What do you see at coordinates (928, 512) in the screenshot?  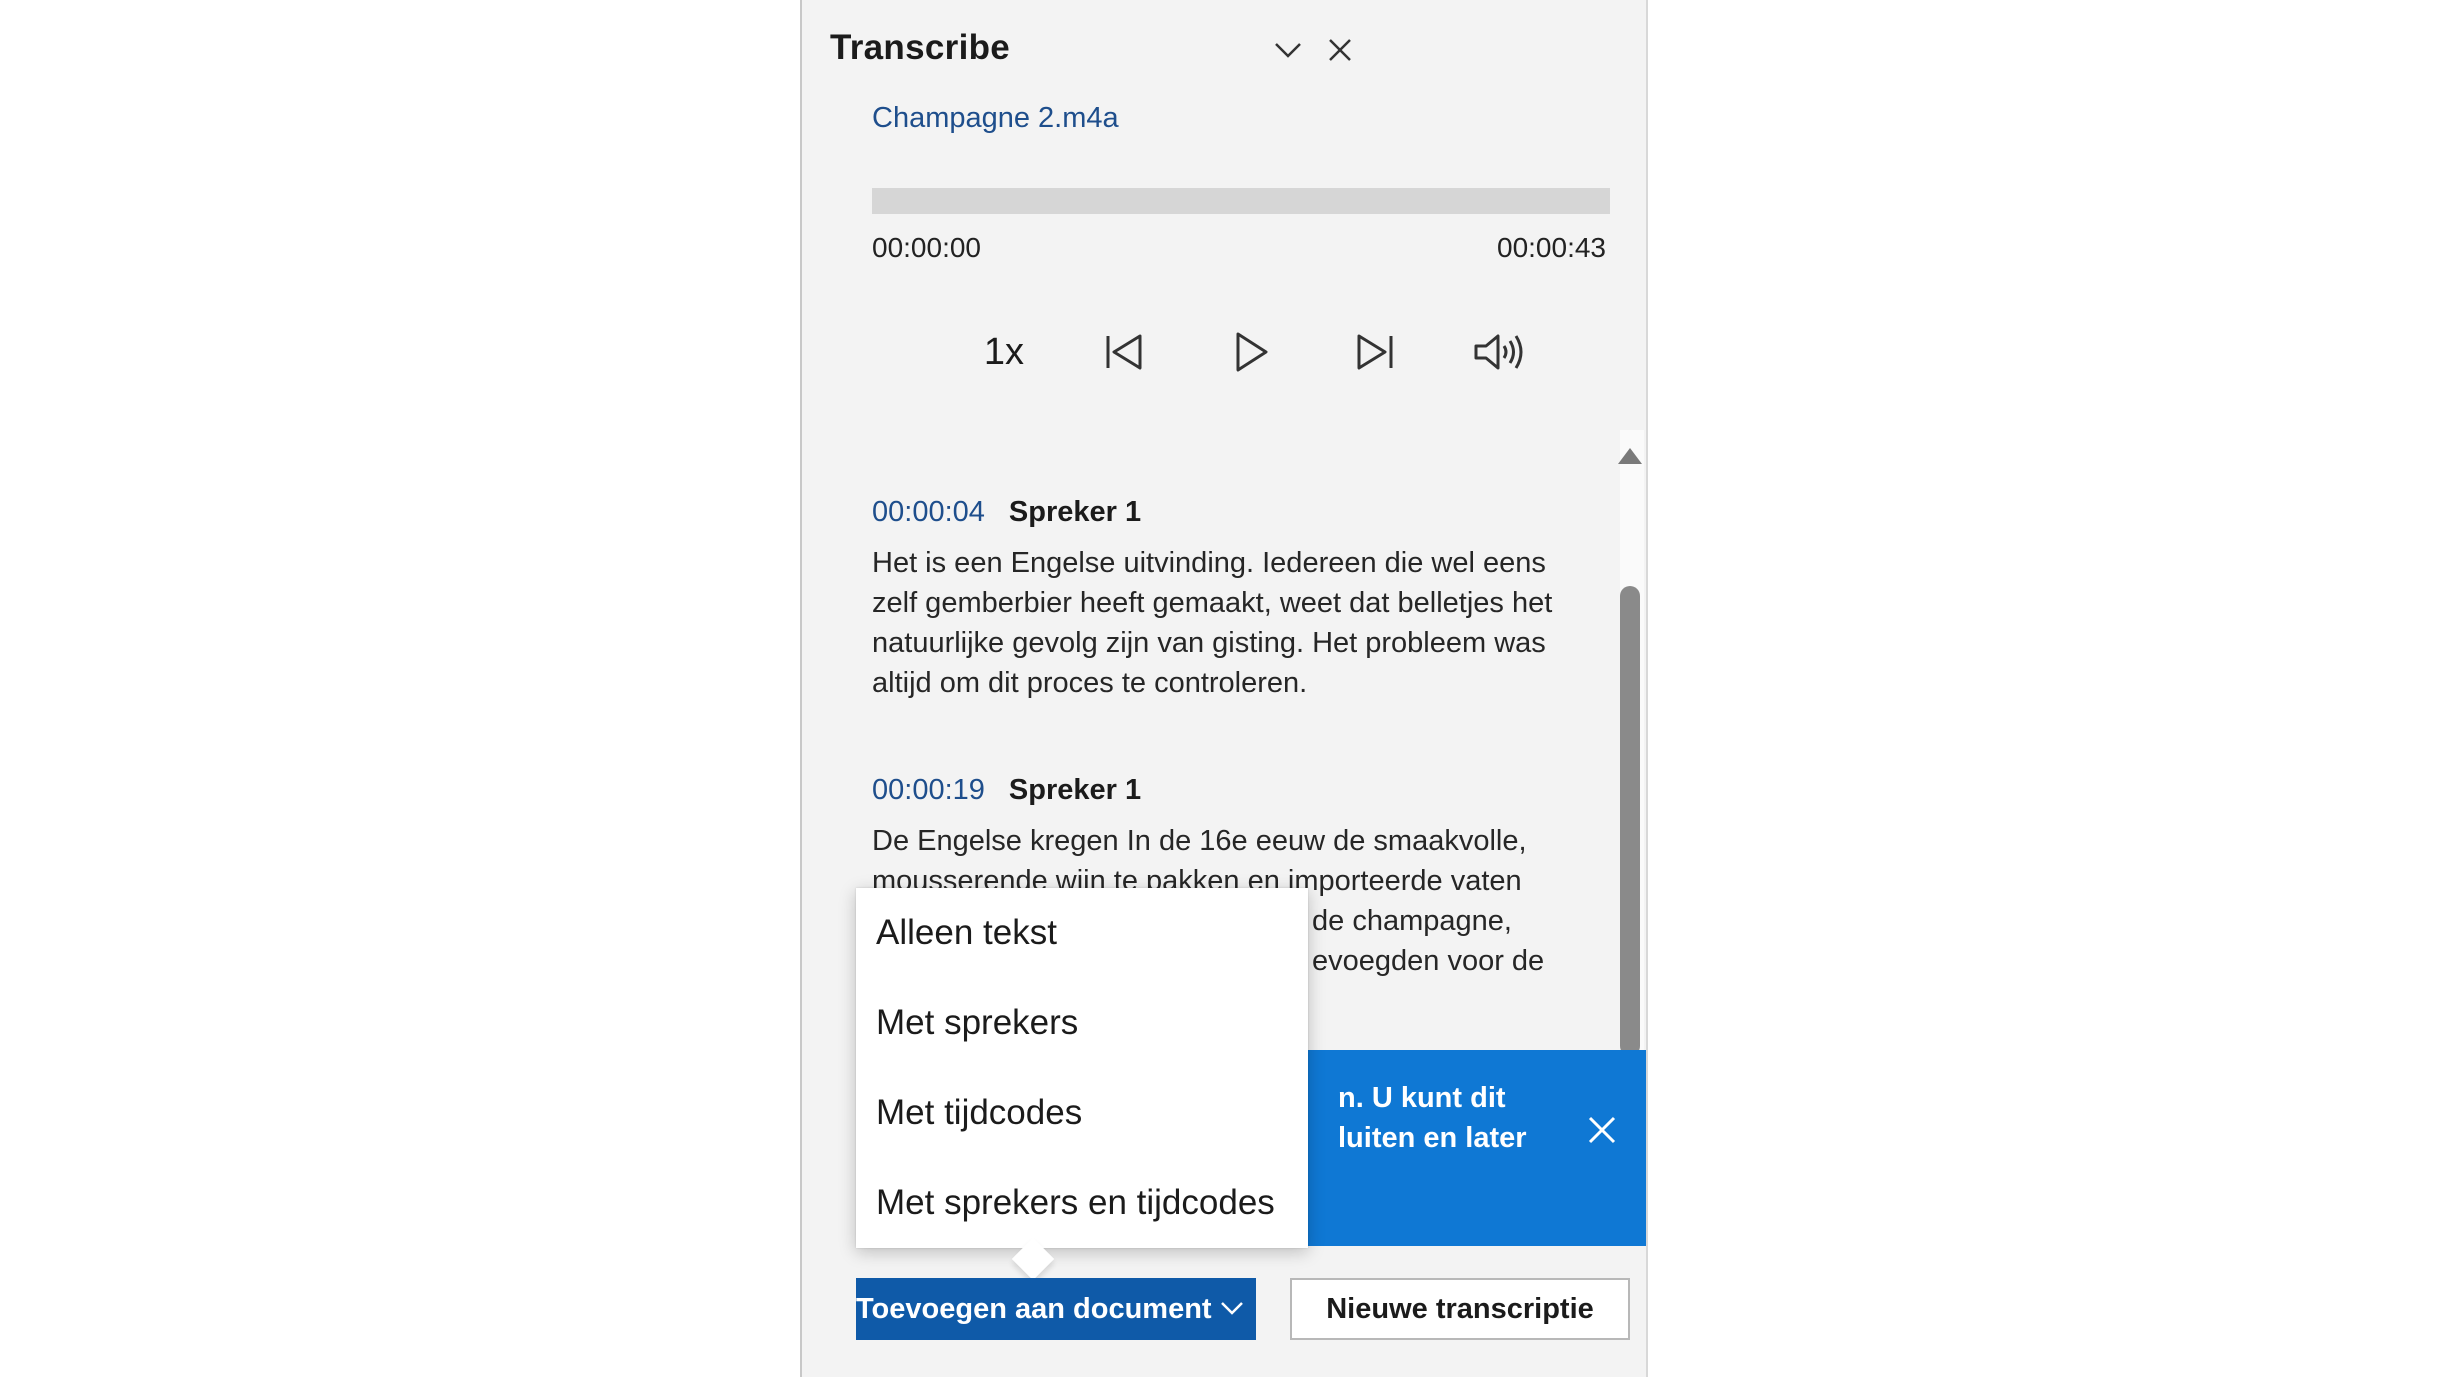 I see `entry-timestamp: 00:00:04` at bounding box center [928, 512].